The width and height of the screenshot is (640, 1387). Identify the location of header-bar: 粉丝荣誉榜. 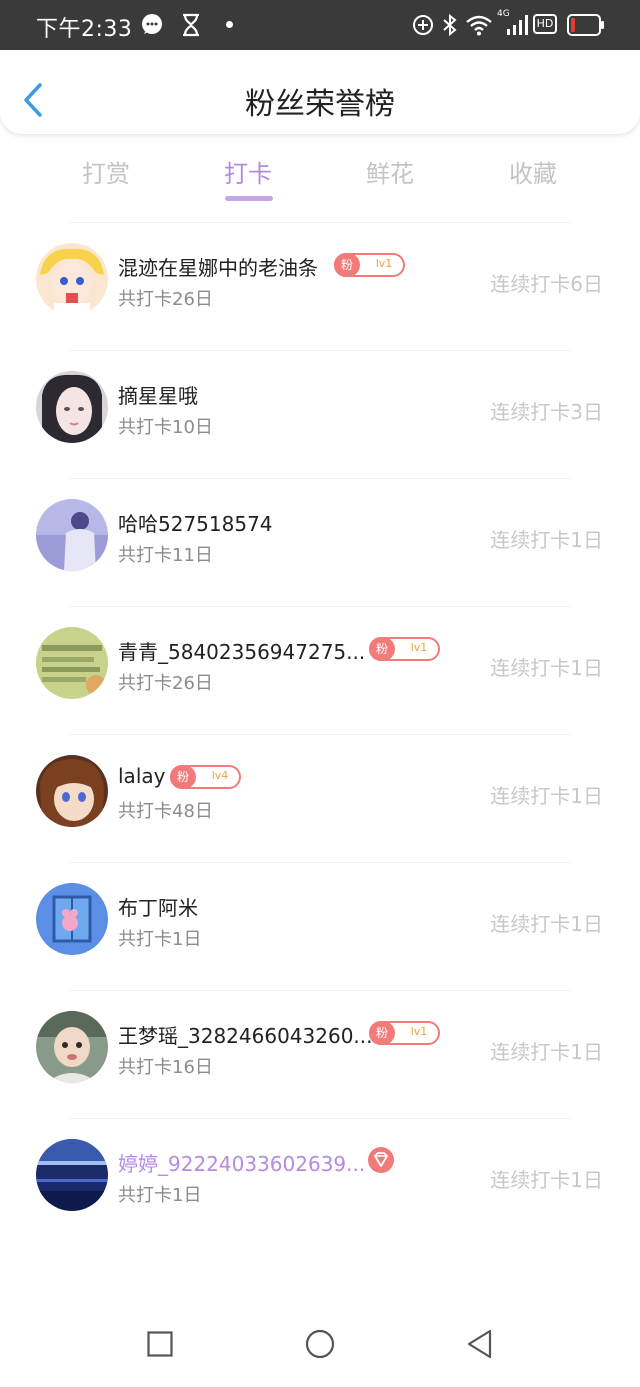
(320, 92).